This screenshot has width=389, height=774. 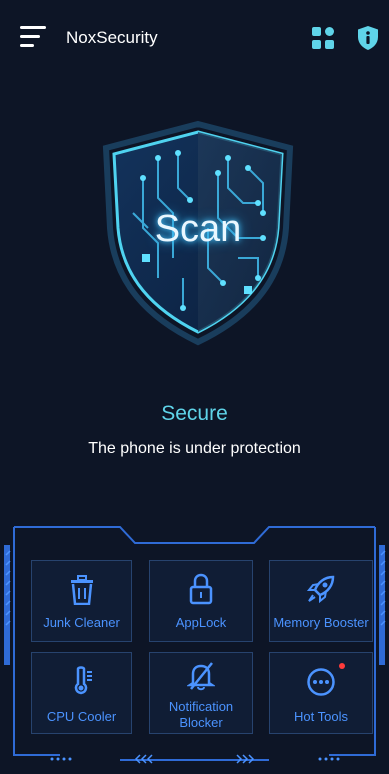 What do you see at coordinates (201, 706) in the screenshot?
I see `tool-label-line1: Notification` at bounding box center [201, 706].